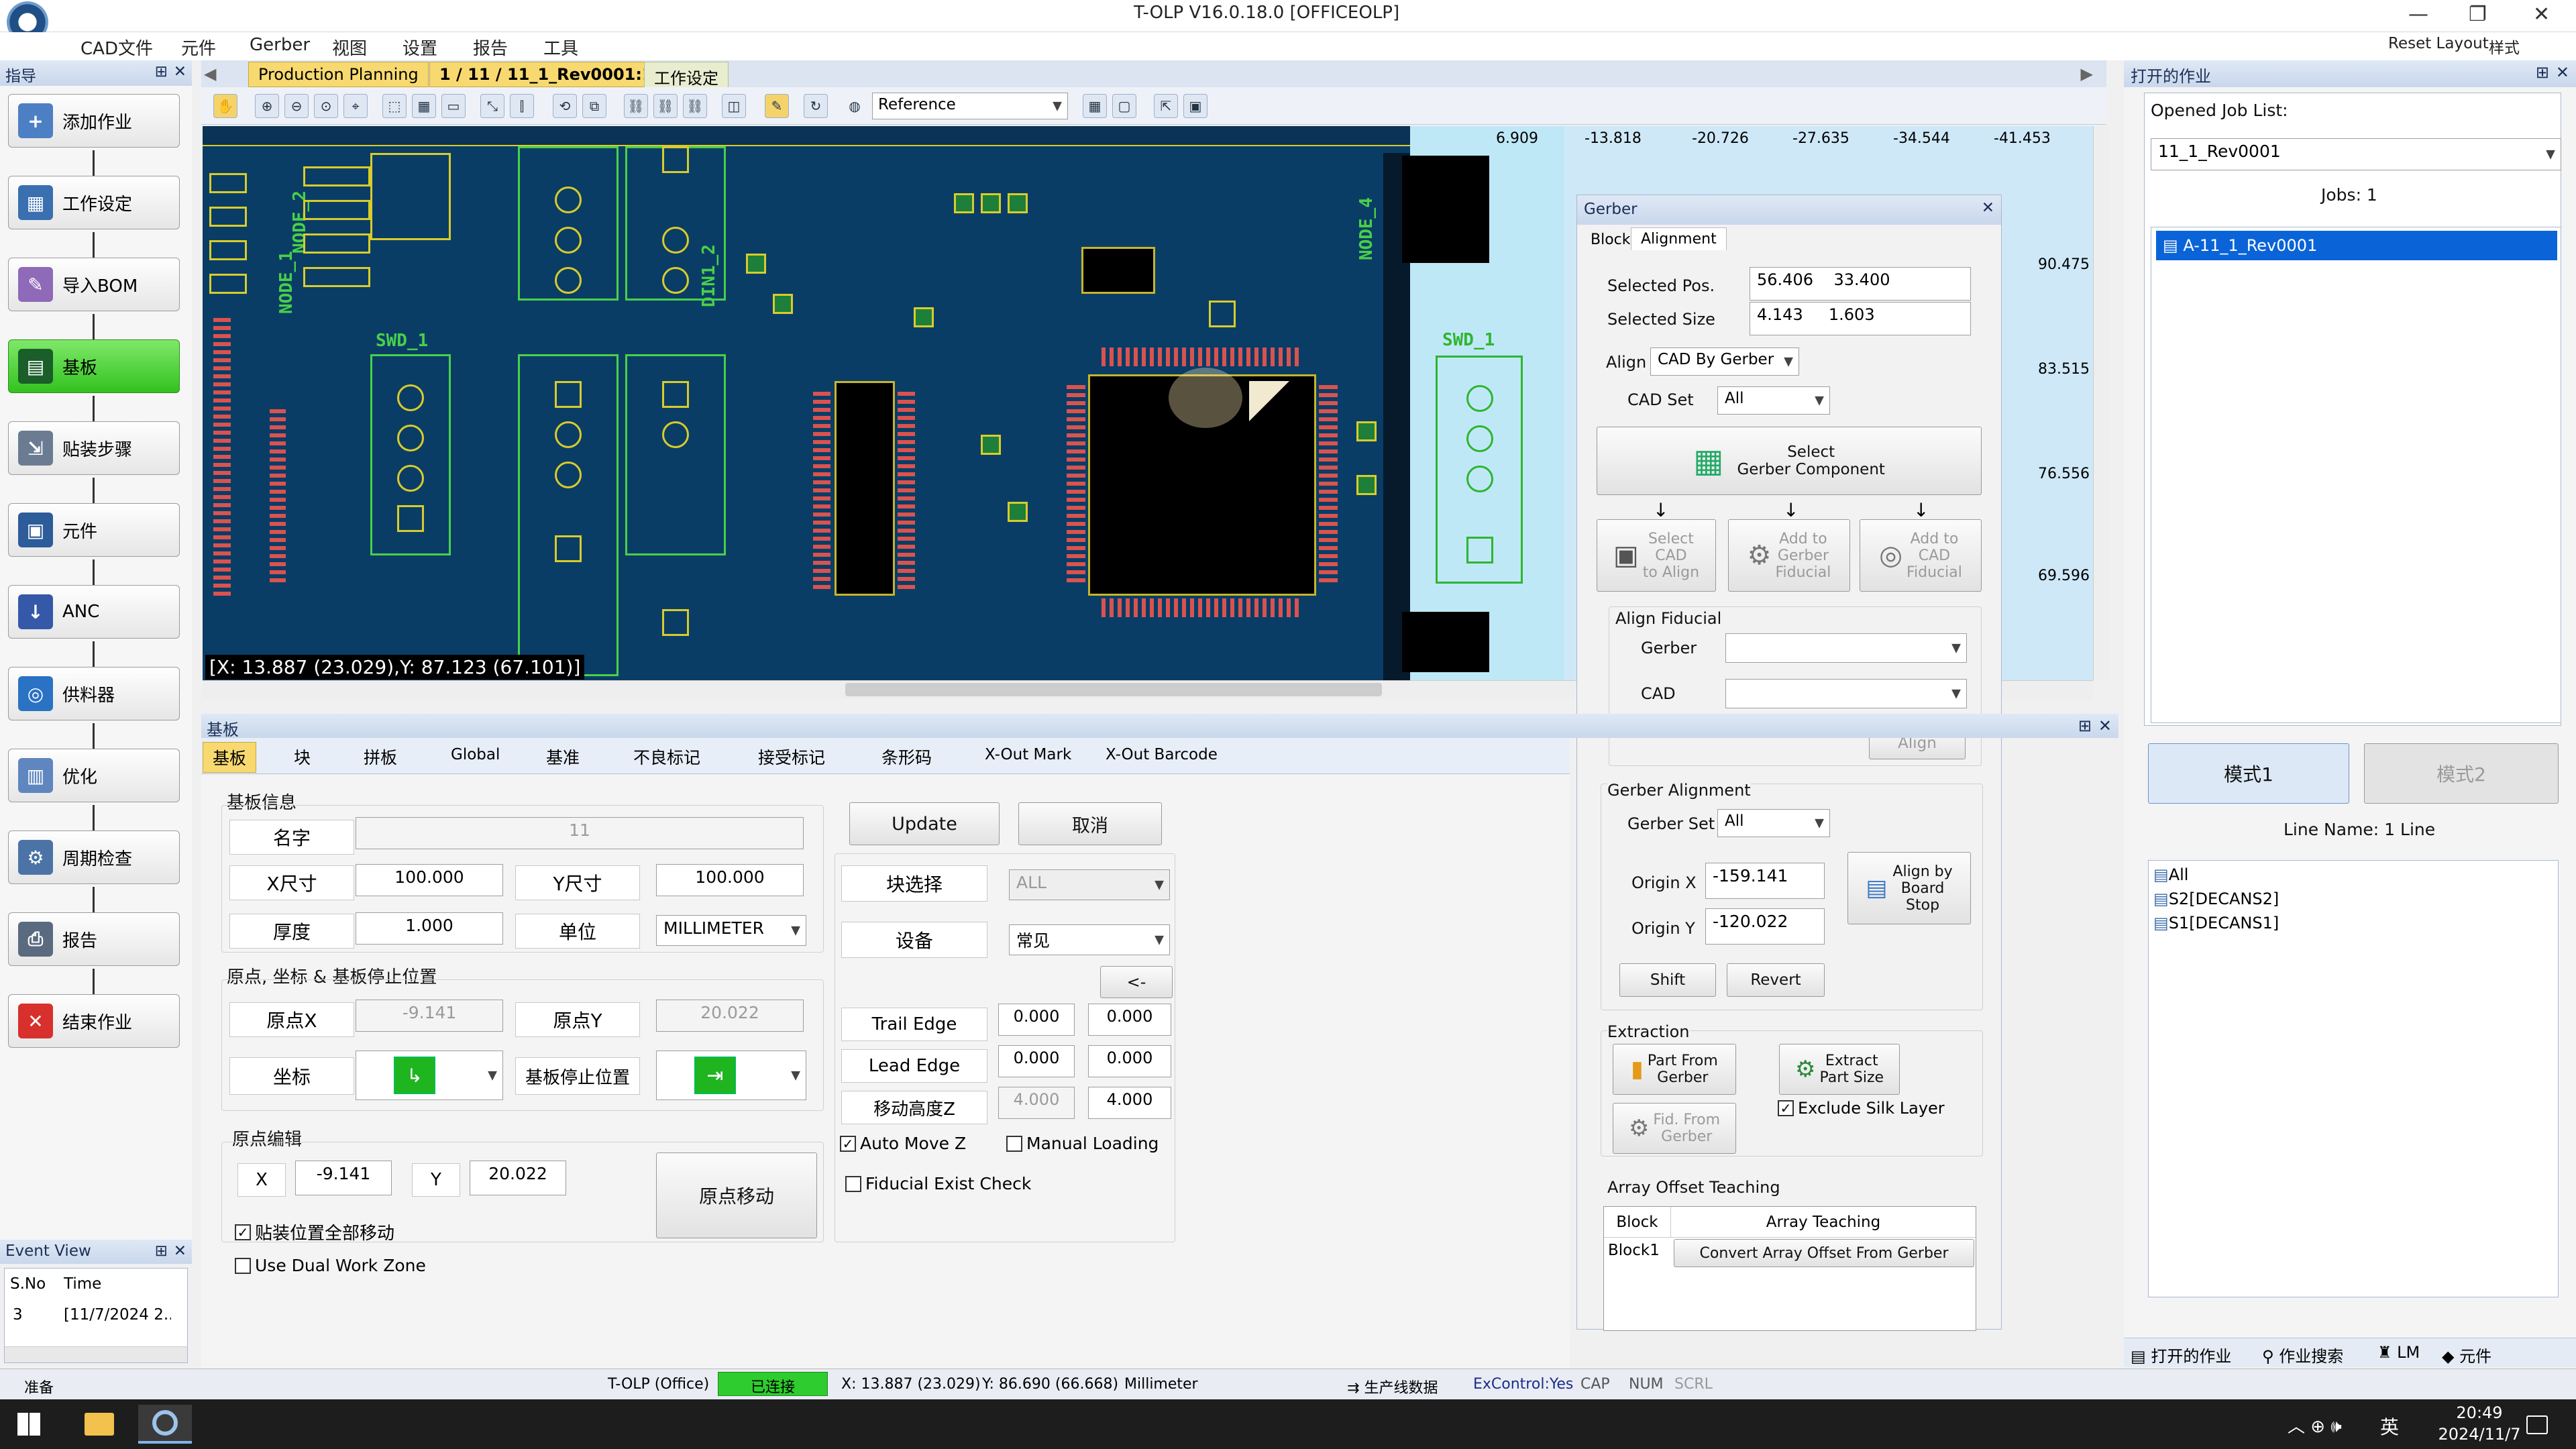 The image size is (2576, 1449). Describe the element at coordinates (522, 106) in the screenshot. I see `align-icon: ⫿` at that location.